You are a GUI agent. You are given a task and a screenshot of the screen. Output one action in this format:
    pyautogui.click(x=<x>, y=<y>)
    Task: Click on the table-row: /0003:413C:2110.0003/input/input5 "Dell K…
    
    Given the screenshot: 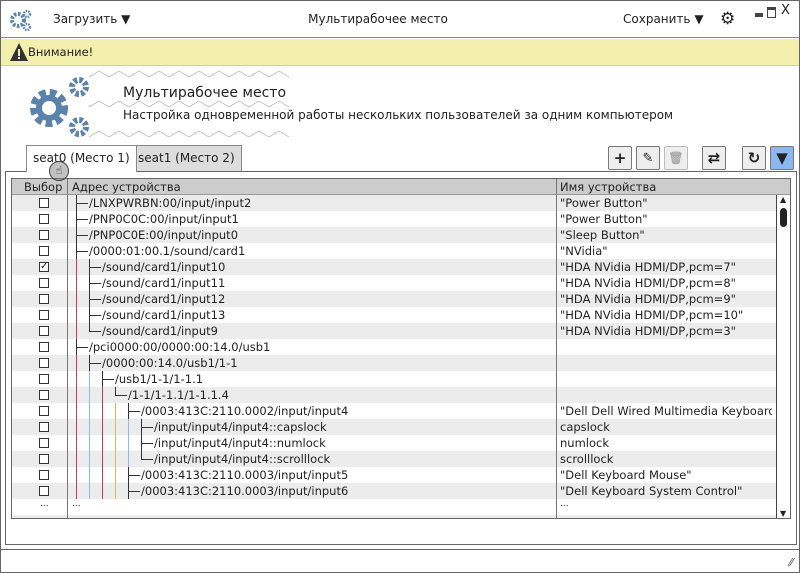 What is the action you would take?
    pyautogui.click(x=394, y=475)
    